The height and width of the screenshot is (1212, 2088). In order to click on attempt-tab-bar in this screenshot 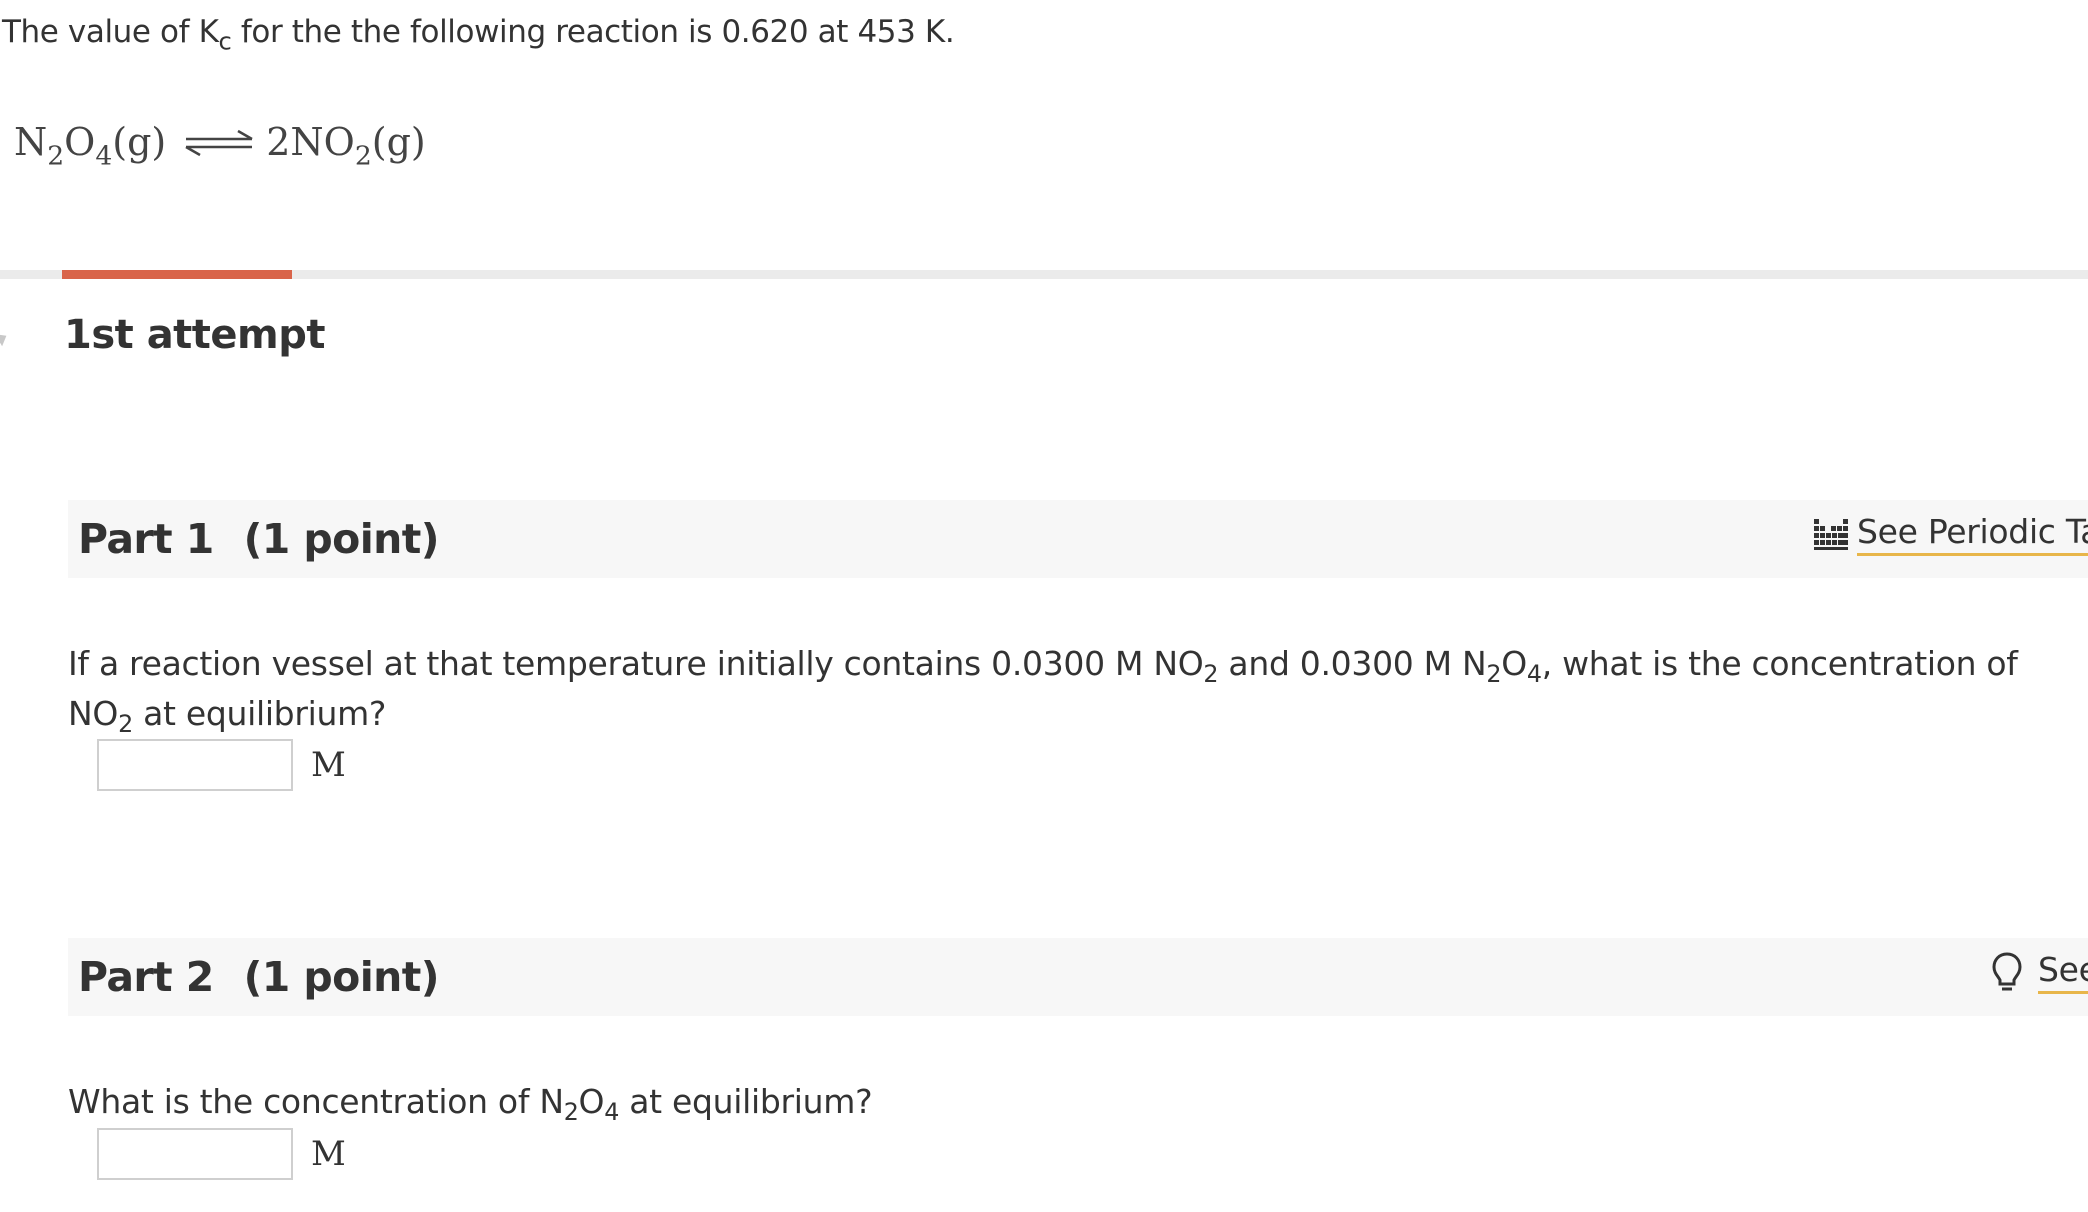, I will do `click(1044, 274)`.